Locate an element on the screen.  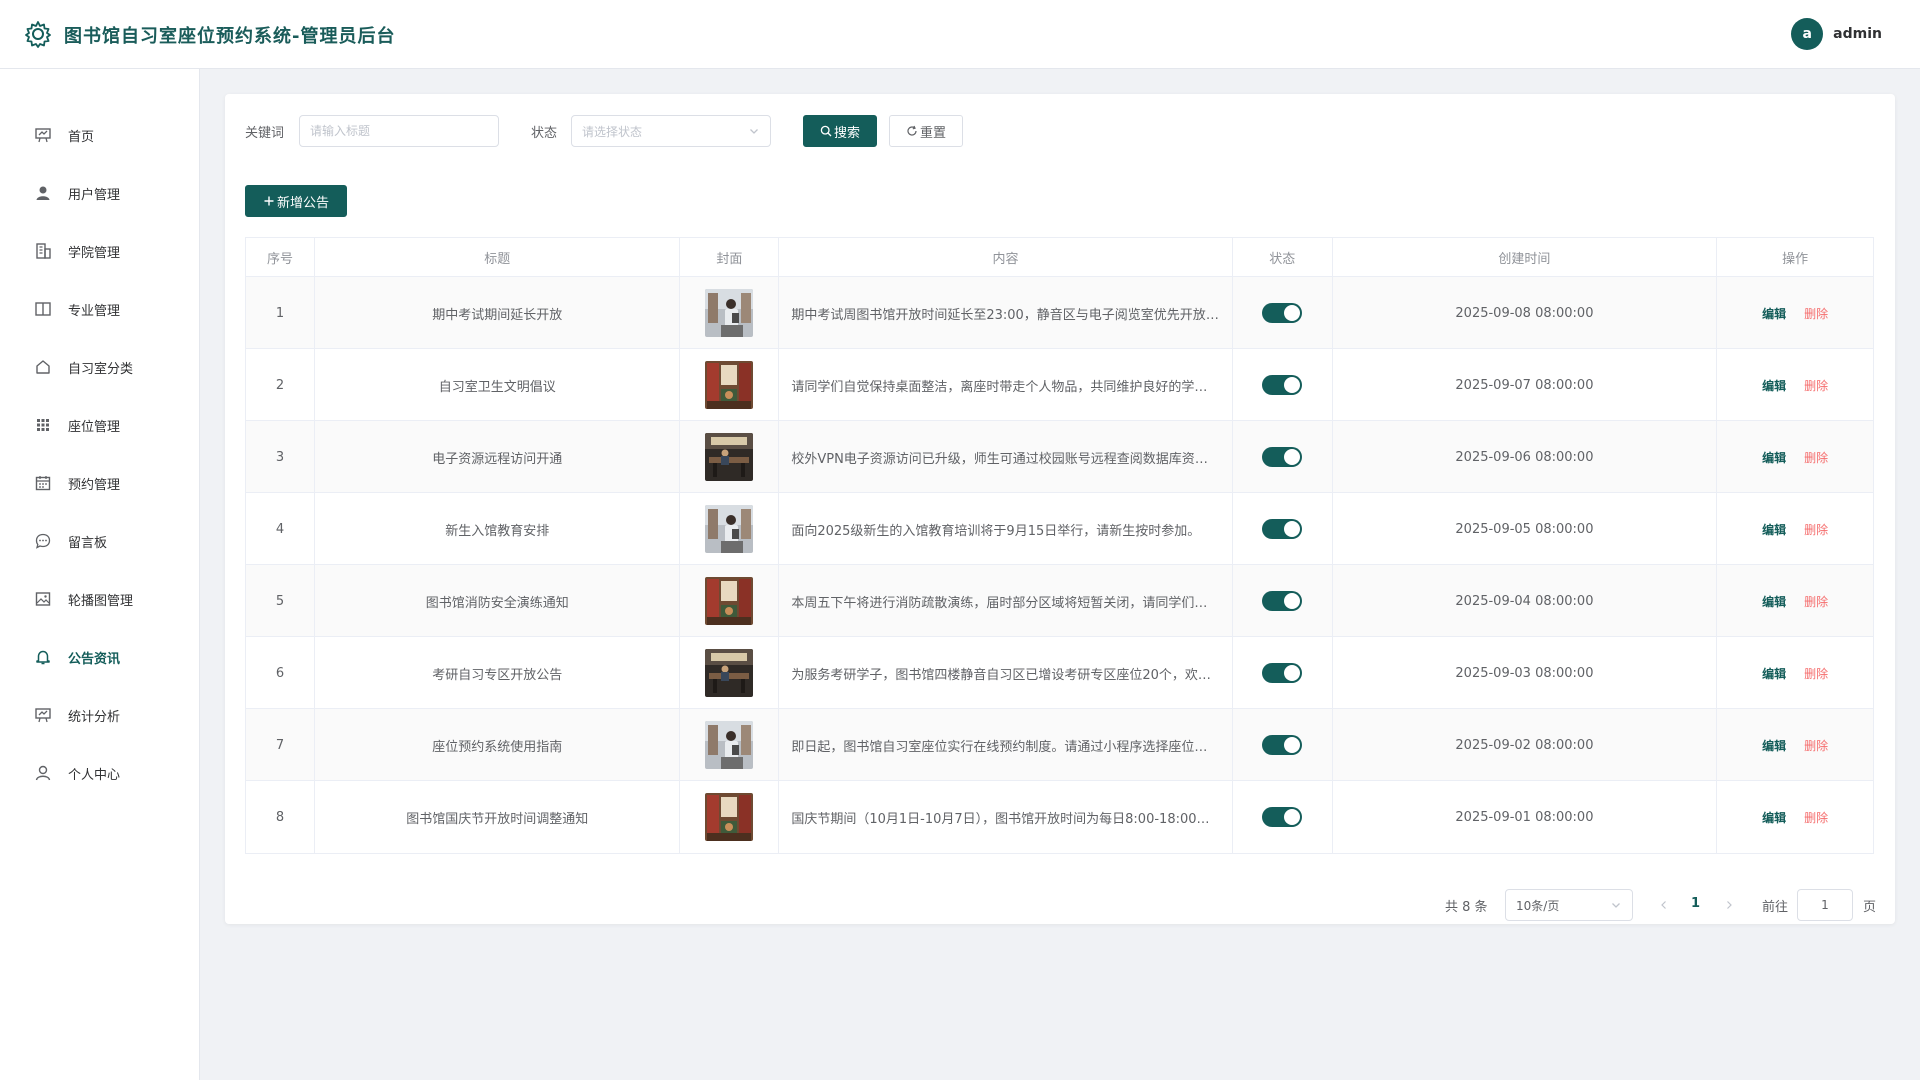
sidebar-item-label: 公告资讯 is located at coordinates (94, 659).